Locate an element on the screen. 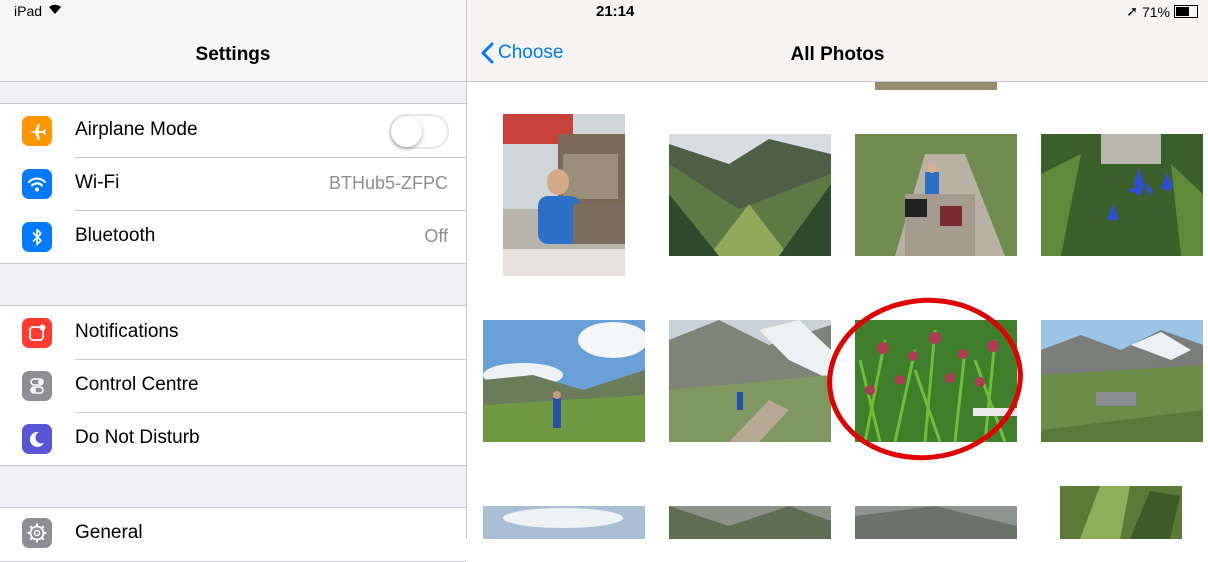 The height and width of the screenshot is (562, 1208). battery-fill is located at coordinates (1182, 11).